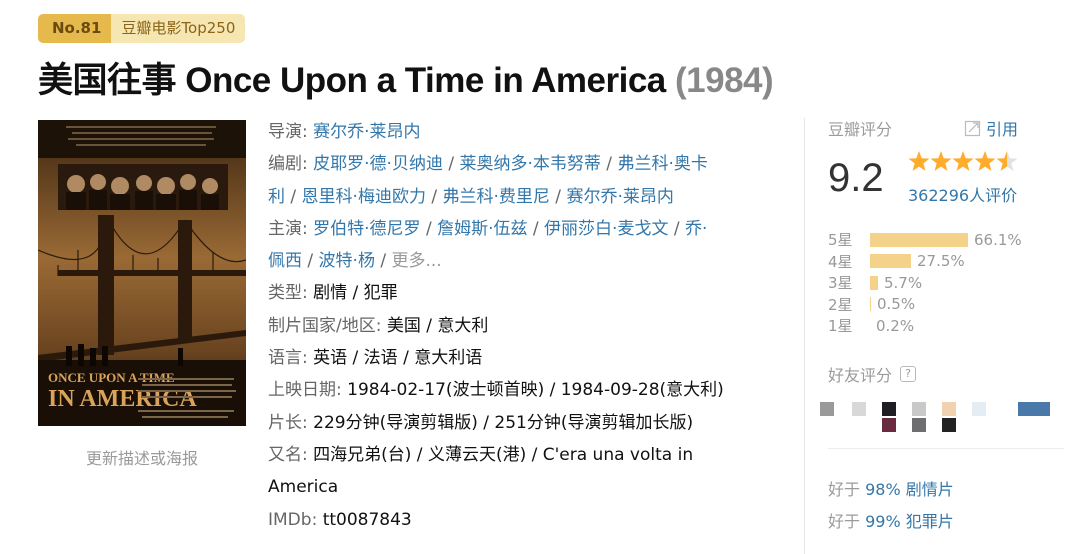 The image size is (1080, 554). What do you see at coordinates (895, 325) in the screenshot?
I see `dist-pct: 0.2%` at bounding box center [895, 325].